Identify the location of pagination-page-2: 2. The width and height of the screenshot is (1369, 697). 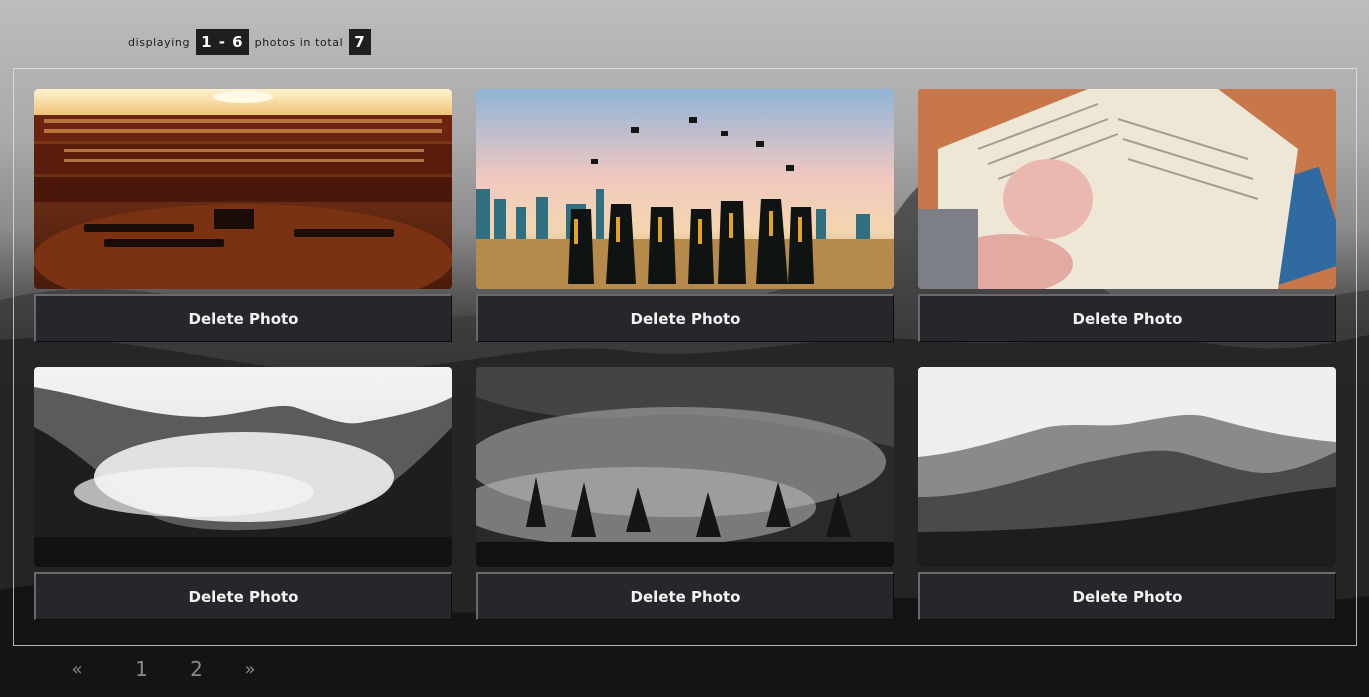
(196, 669).